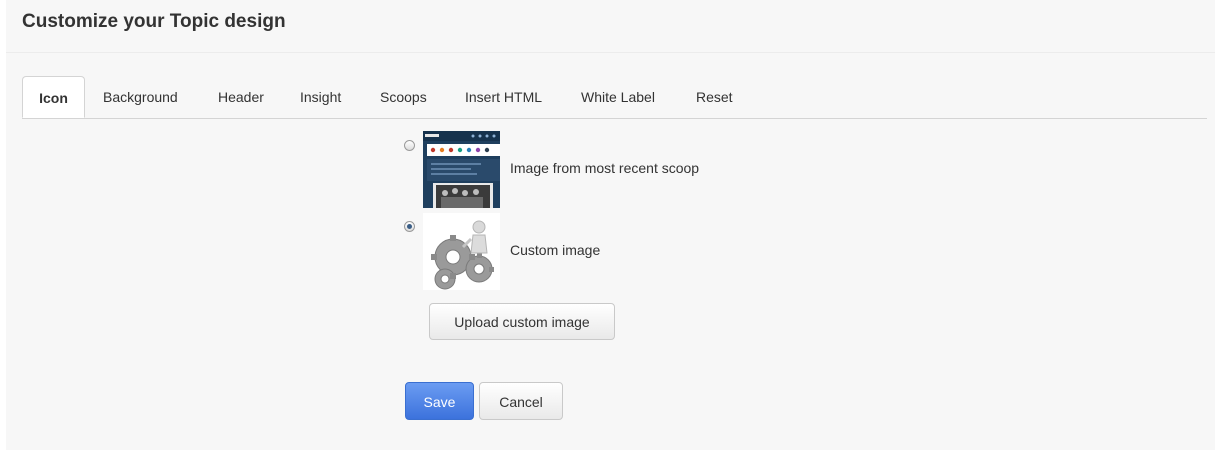 The image size is (1215, 450). I want to click on upload-custom-image-button: Upload custom image, so click(522, 321).